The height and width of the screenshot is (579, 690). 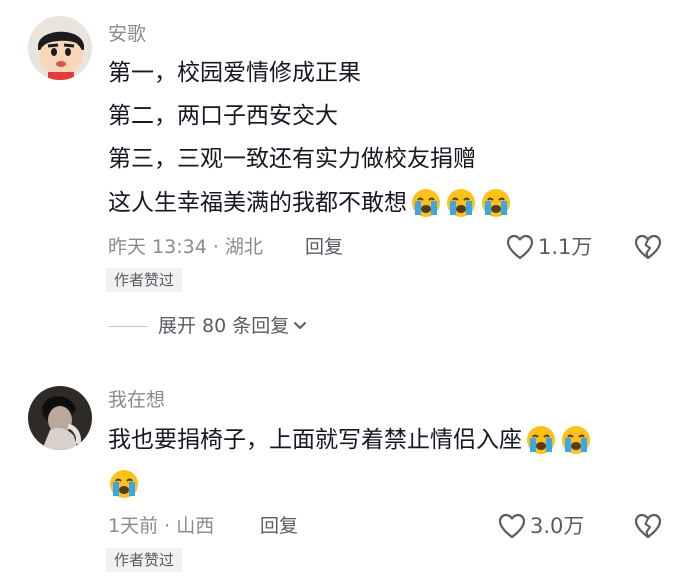 I want to click on comment-text-line-1: 我也要捐椅子，上面就写着禁止情侣入座, so click(x=315, y=440).